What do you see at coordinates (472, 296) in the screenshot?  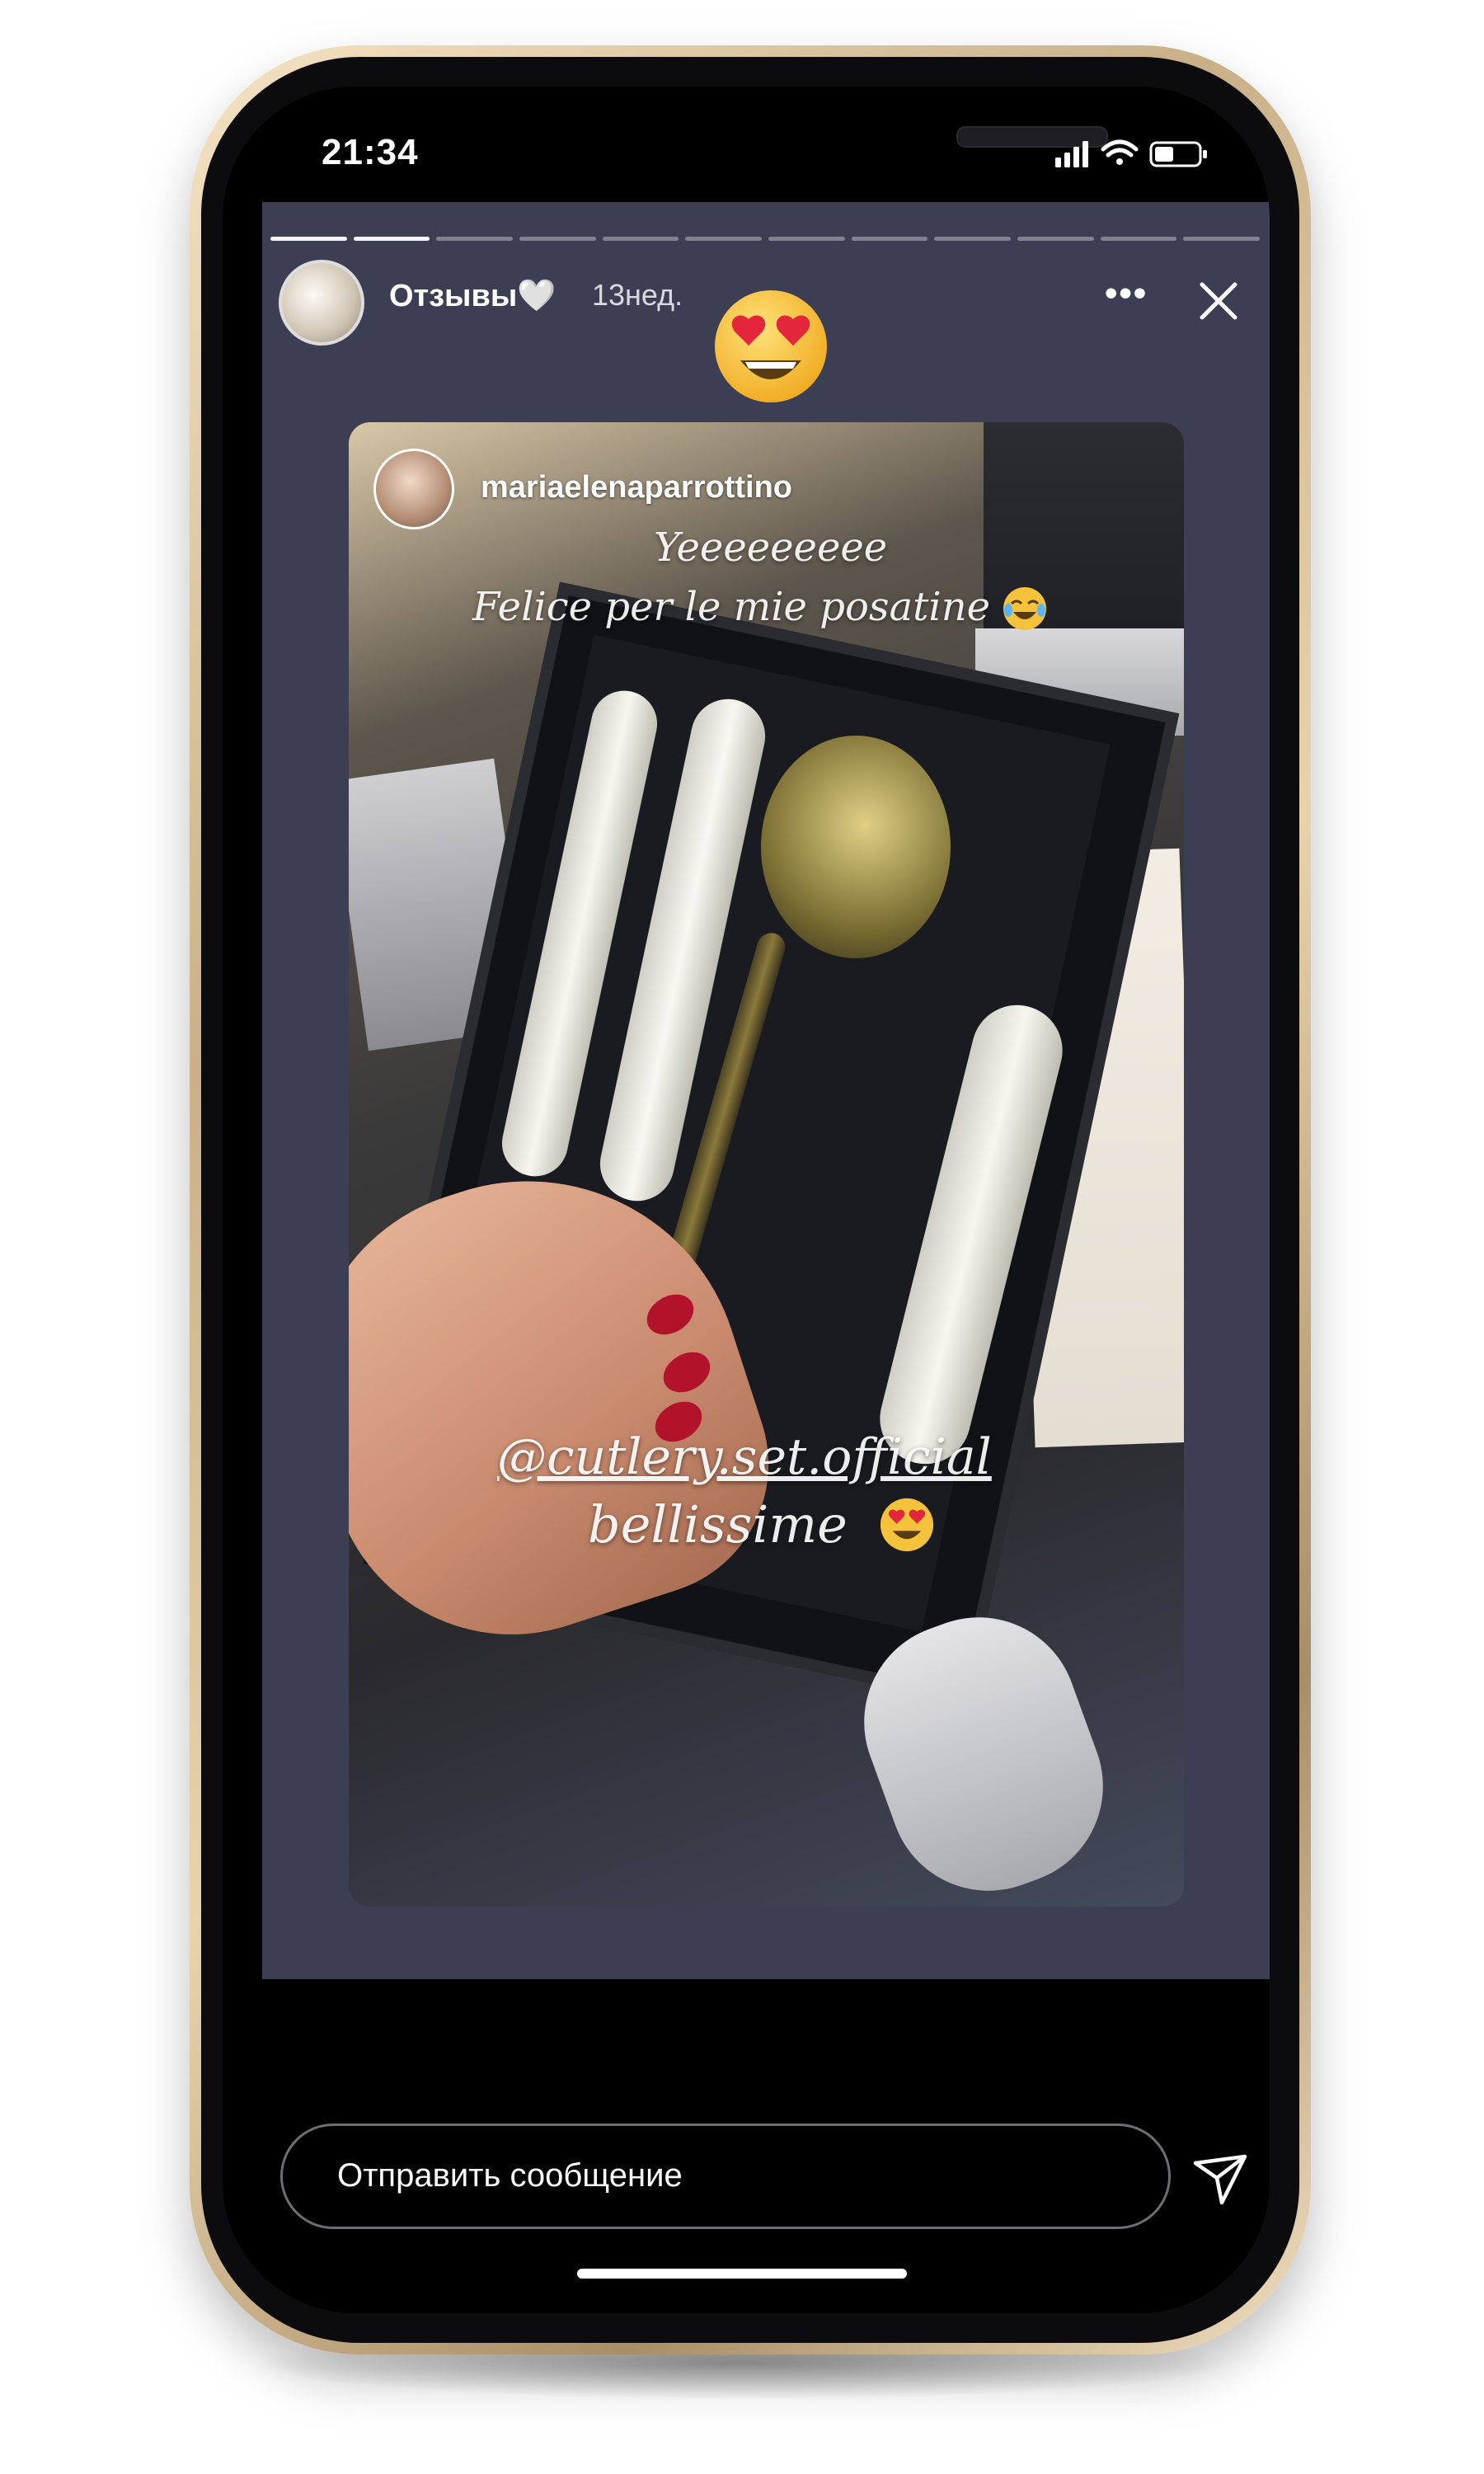 I see `account-name: Отзывы🤍` at bounding box center [472, 296].